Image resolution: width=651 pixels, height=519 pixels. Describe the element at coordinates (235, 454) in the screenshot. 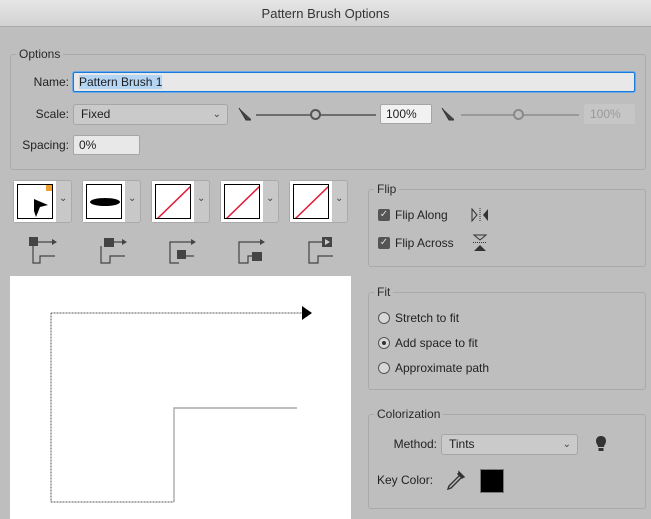

I see `preview-inner-path` at that location.